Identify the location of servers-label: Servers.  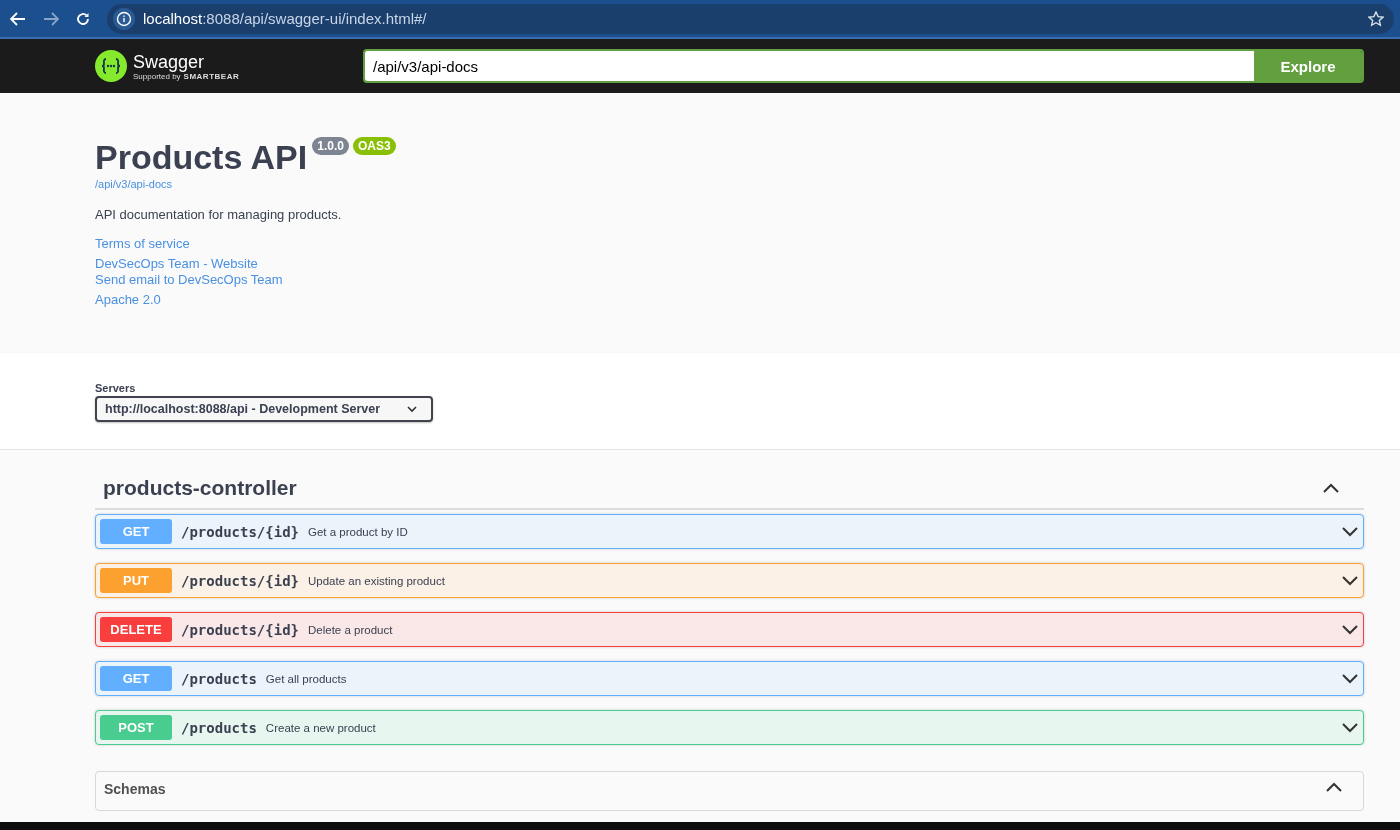
(116, 388).